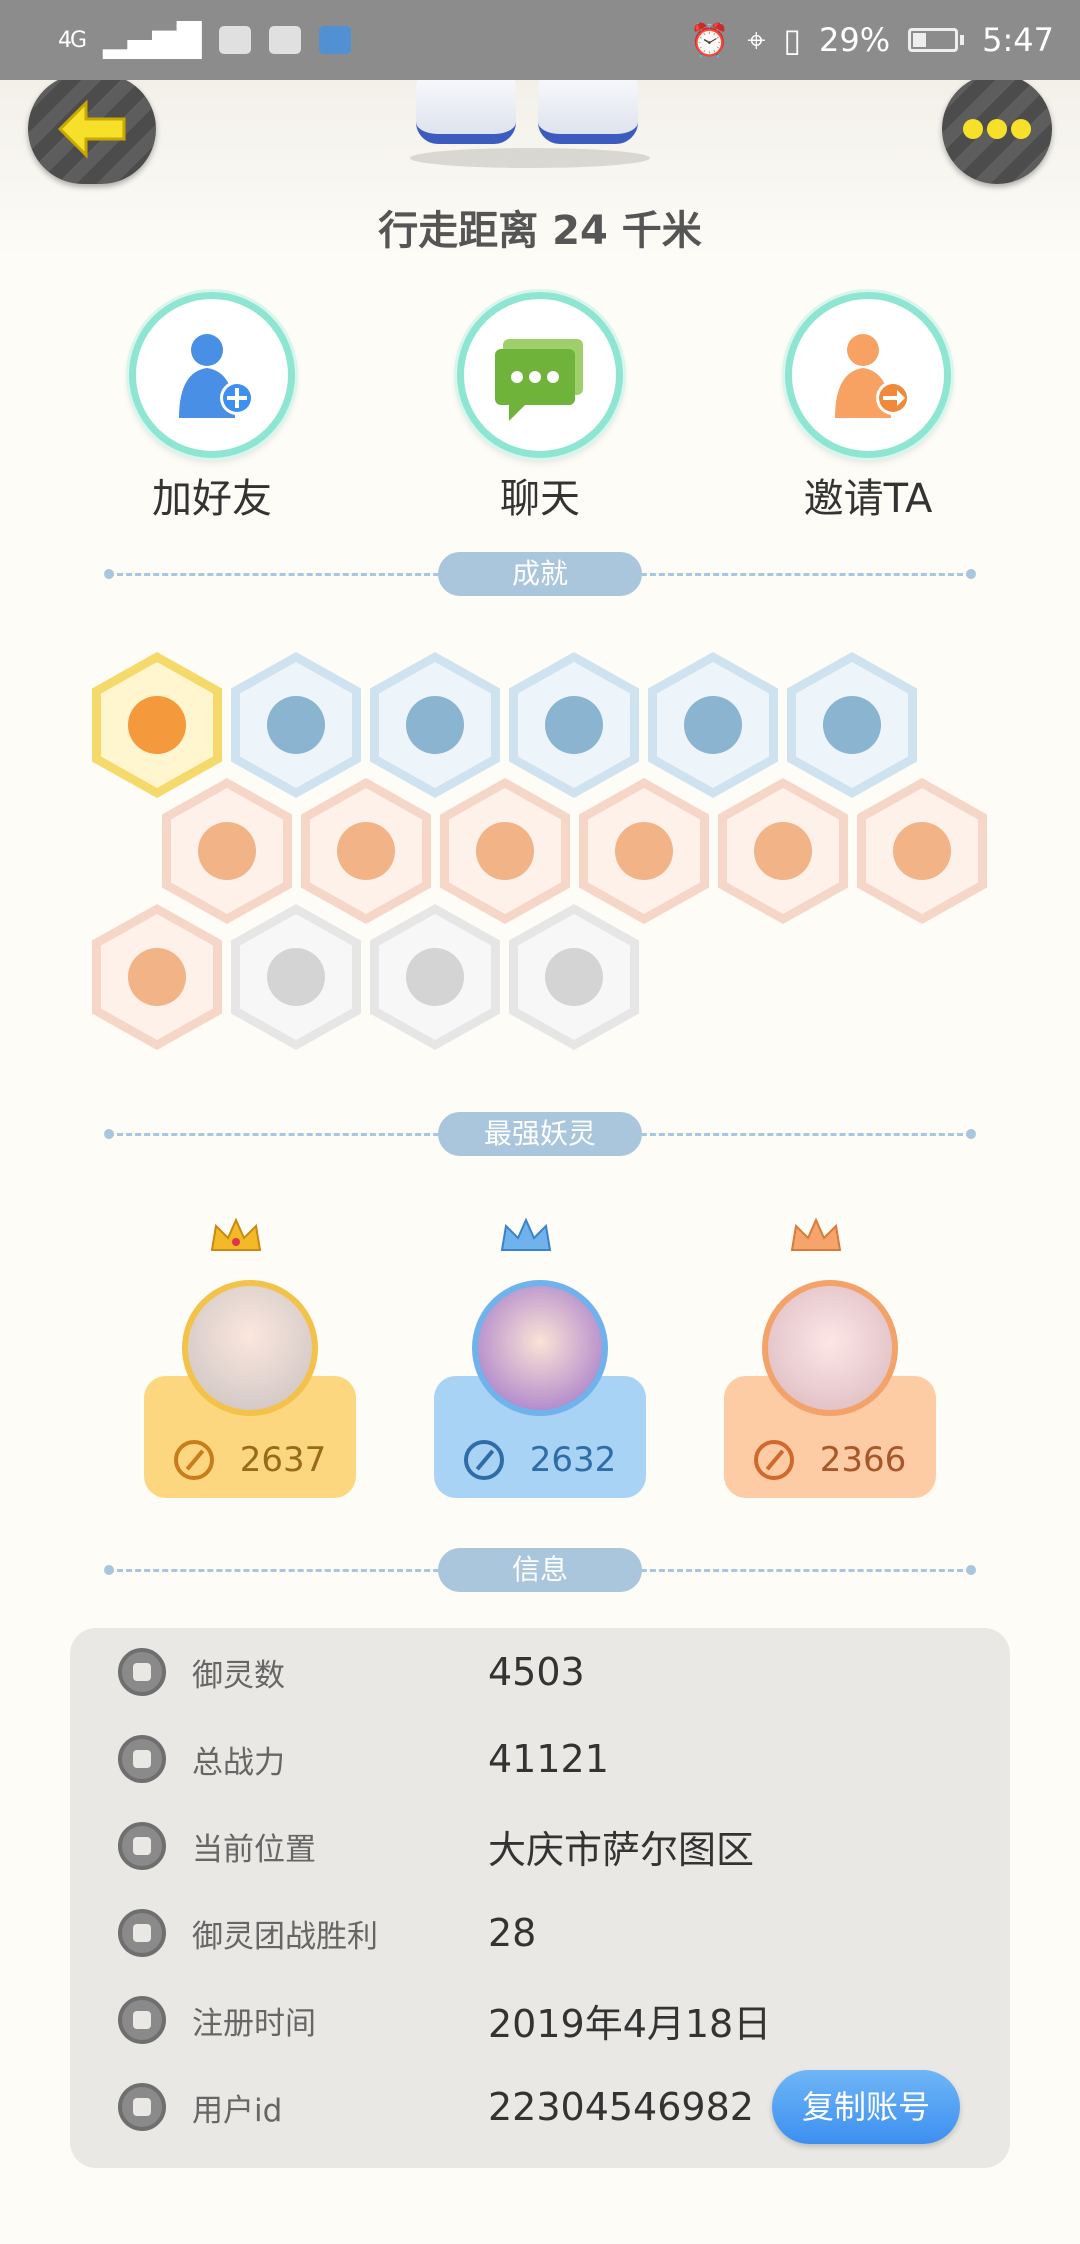 This screenshot has height=2244, width=1080. Describe the element at coordinates (713, 725) in the screenshot. I see `yin-yang-book-badge` at that location.